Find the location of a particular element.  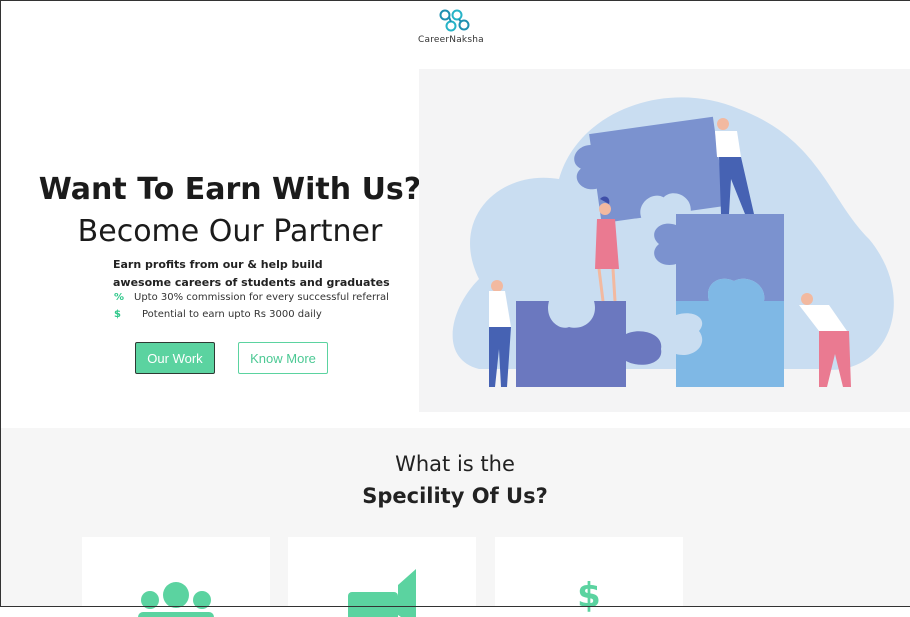

site-header: CareerNaksha is located at coordinates (455, 34).